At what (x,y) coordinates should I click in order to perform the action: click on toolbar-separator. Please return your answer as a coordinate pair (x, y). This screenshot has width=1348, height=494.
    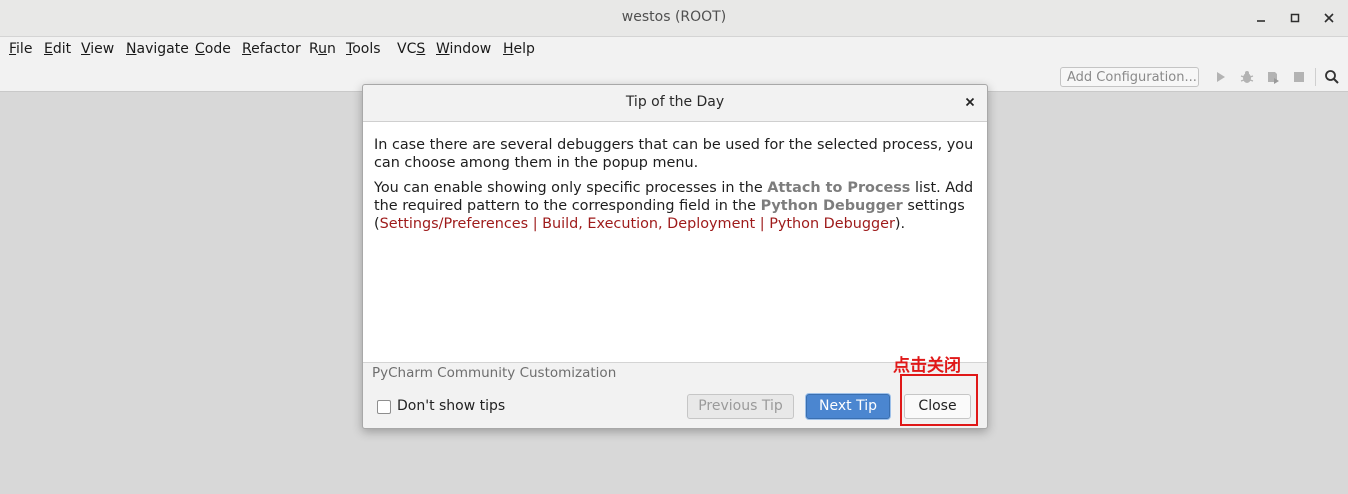
    Looking at the image, I should click on (1315, 77).